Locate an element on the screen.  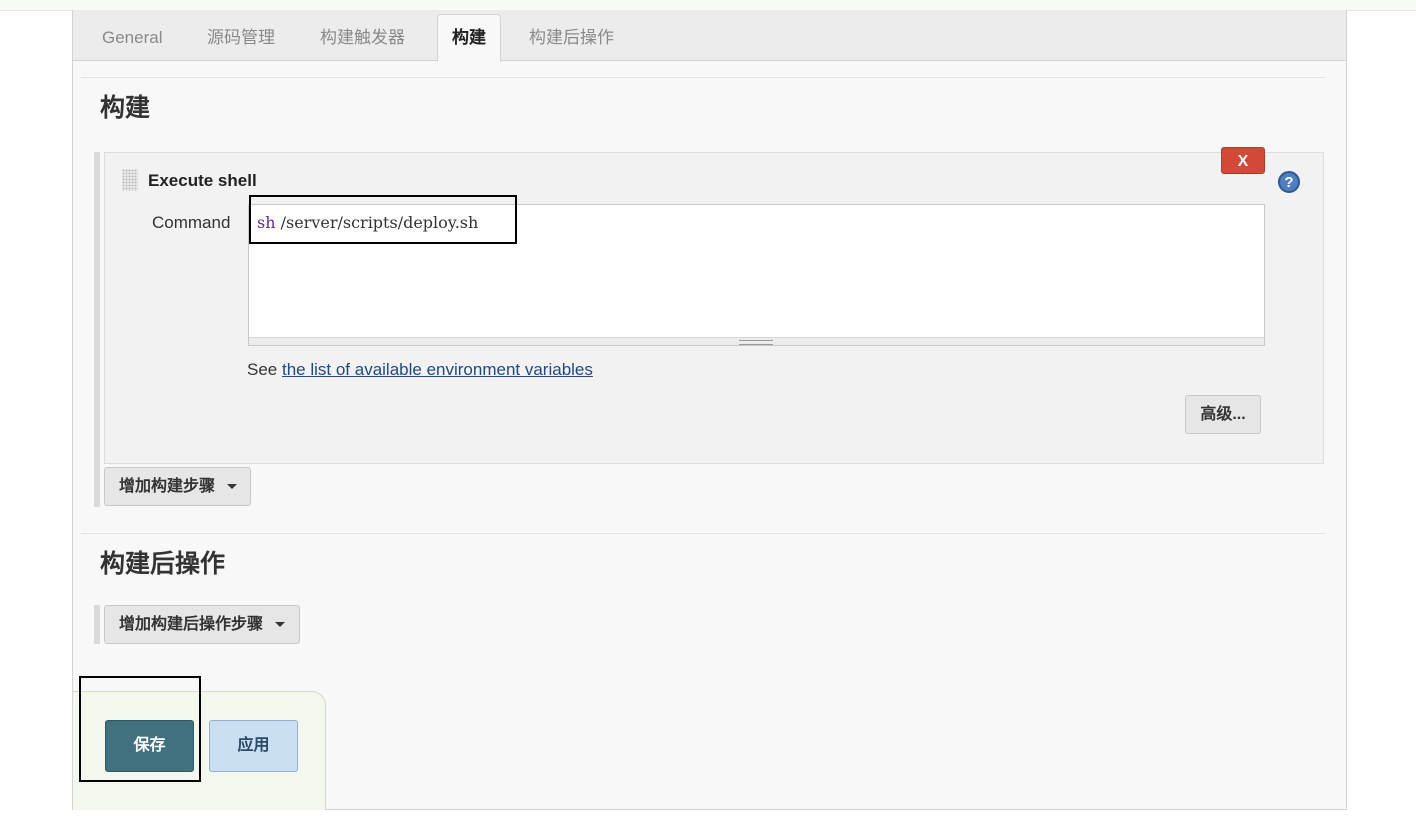
textarea-resize-bar is located at coordinates (756, 341).